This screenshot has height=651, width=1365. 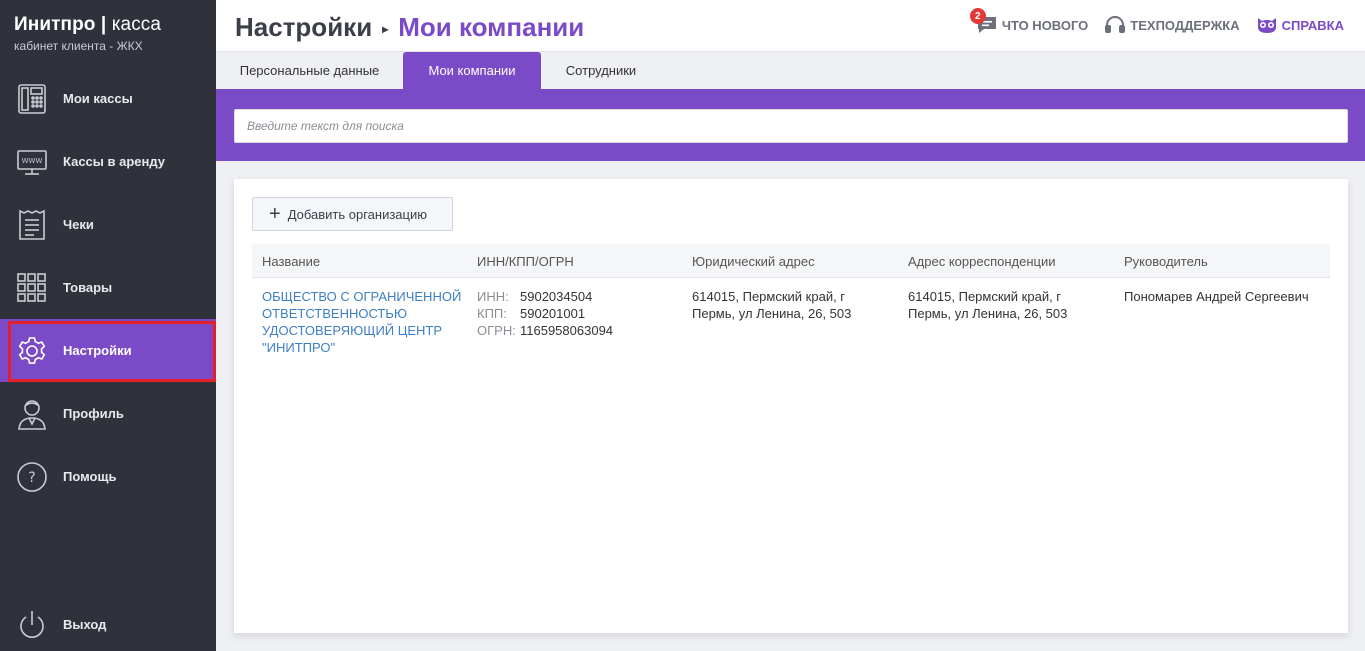 What do you see at coordinates (32, 99) in the screenshot?
I see `cash-register-icon` at bounding box center [32, 99].